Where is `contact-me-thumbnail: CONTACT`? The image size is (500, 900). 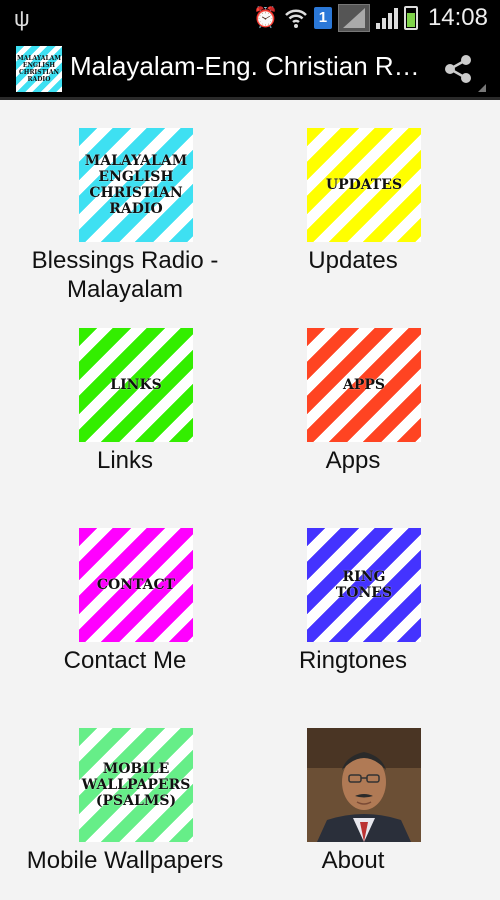
contact-me-thumbnail: CONTACT is located at coordinates (136, 585).